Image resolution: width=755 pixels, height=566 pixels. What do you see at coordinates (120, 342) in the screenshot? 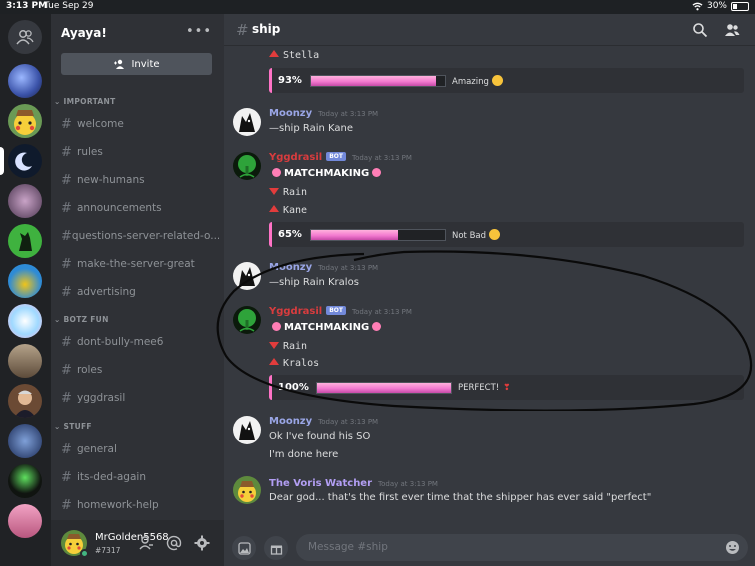
I see `channel-label: dont-bully-mee6` at bounding box center [120, 342].